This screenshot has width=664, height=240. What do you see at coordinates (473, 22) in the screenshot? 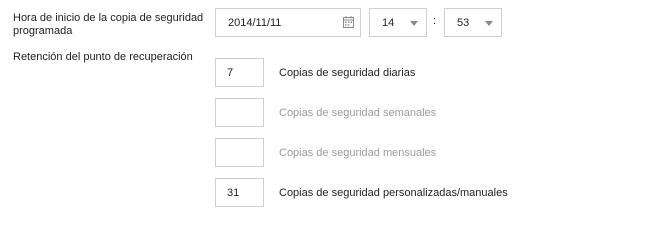
I see `minute-select: 53` at bounding box center [473, 22].